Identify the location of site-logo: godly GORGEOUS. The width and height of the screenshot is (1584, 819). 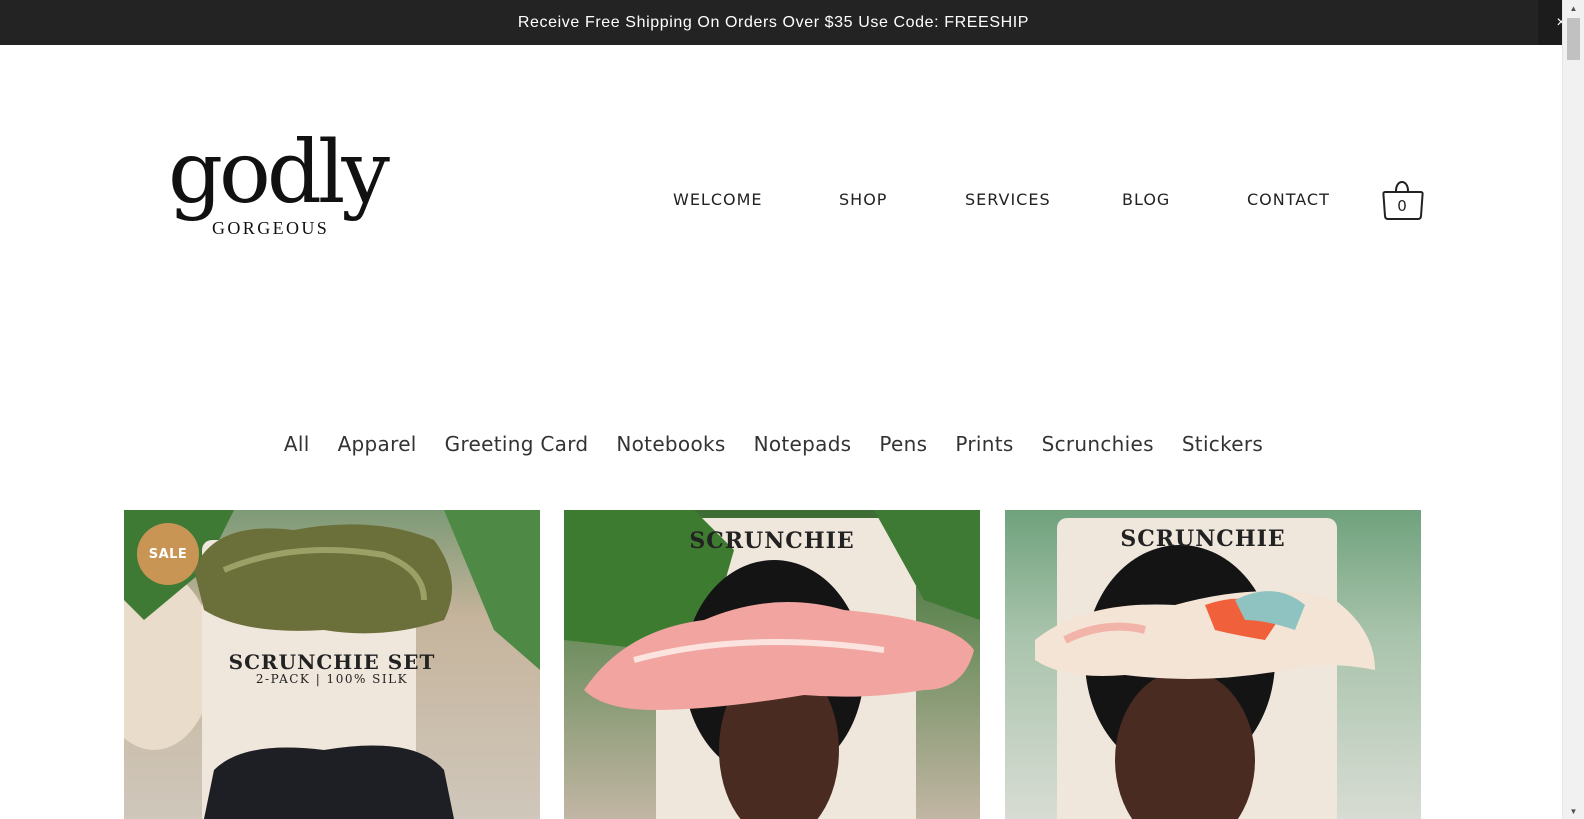
(281, 189).